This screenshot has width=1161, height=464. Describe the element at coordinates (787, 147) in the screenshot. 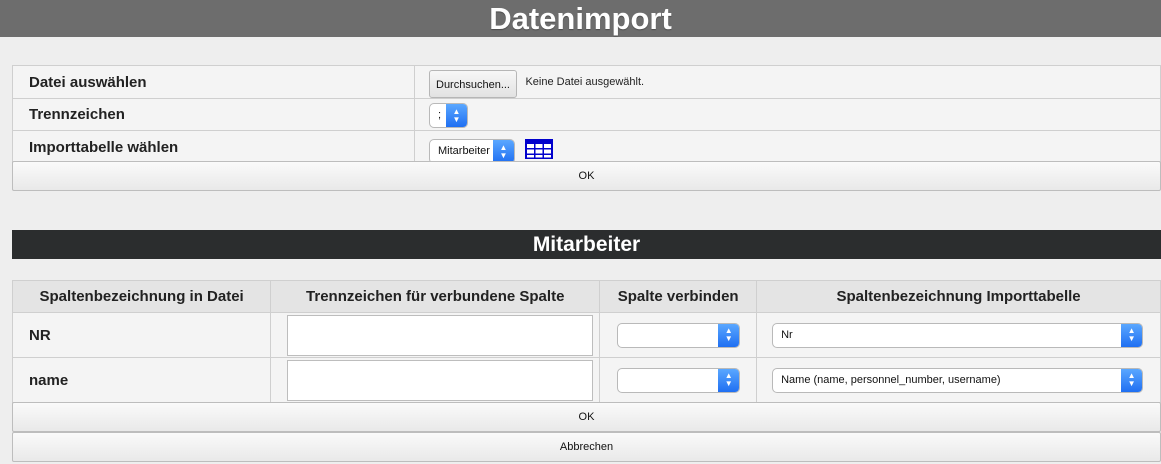

I see `import-table-control-cell: Mitarbeiter ▲ ▼` at that location.